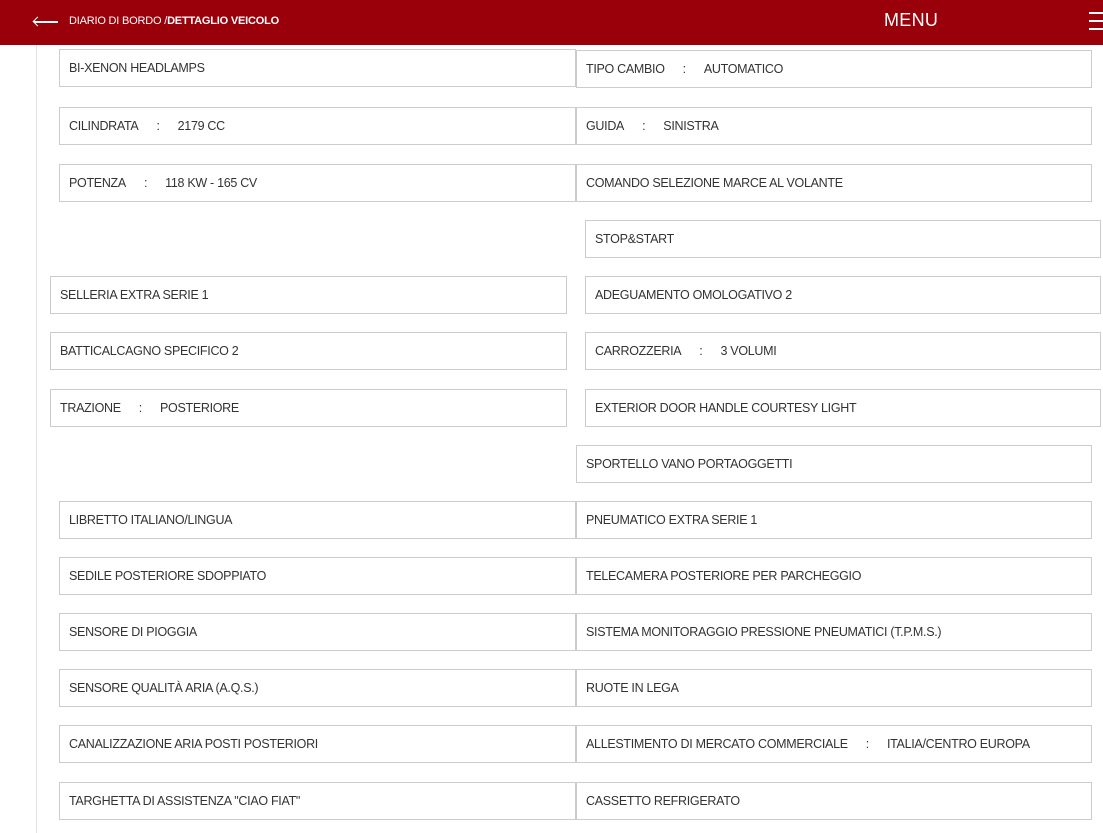  I want to click on feature-item: GUIDA: SINISTRA, so click(834, 126).